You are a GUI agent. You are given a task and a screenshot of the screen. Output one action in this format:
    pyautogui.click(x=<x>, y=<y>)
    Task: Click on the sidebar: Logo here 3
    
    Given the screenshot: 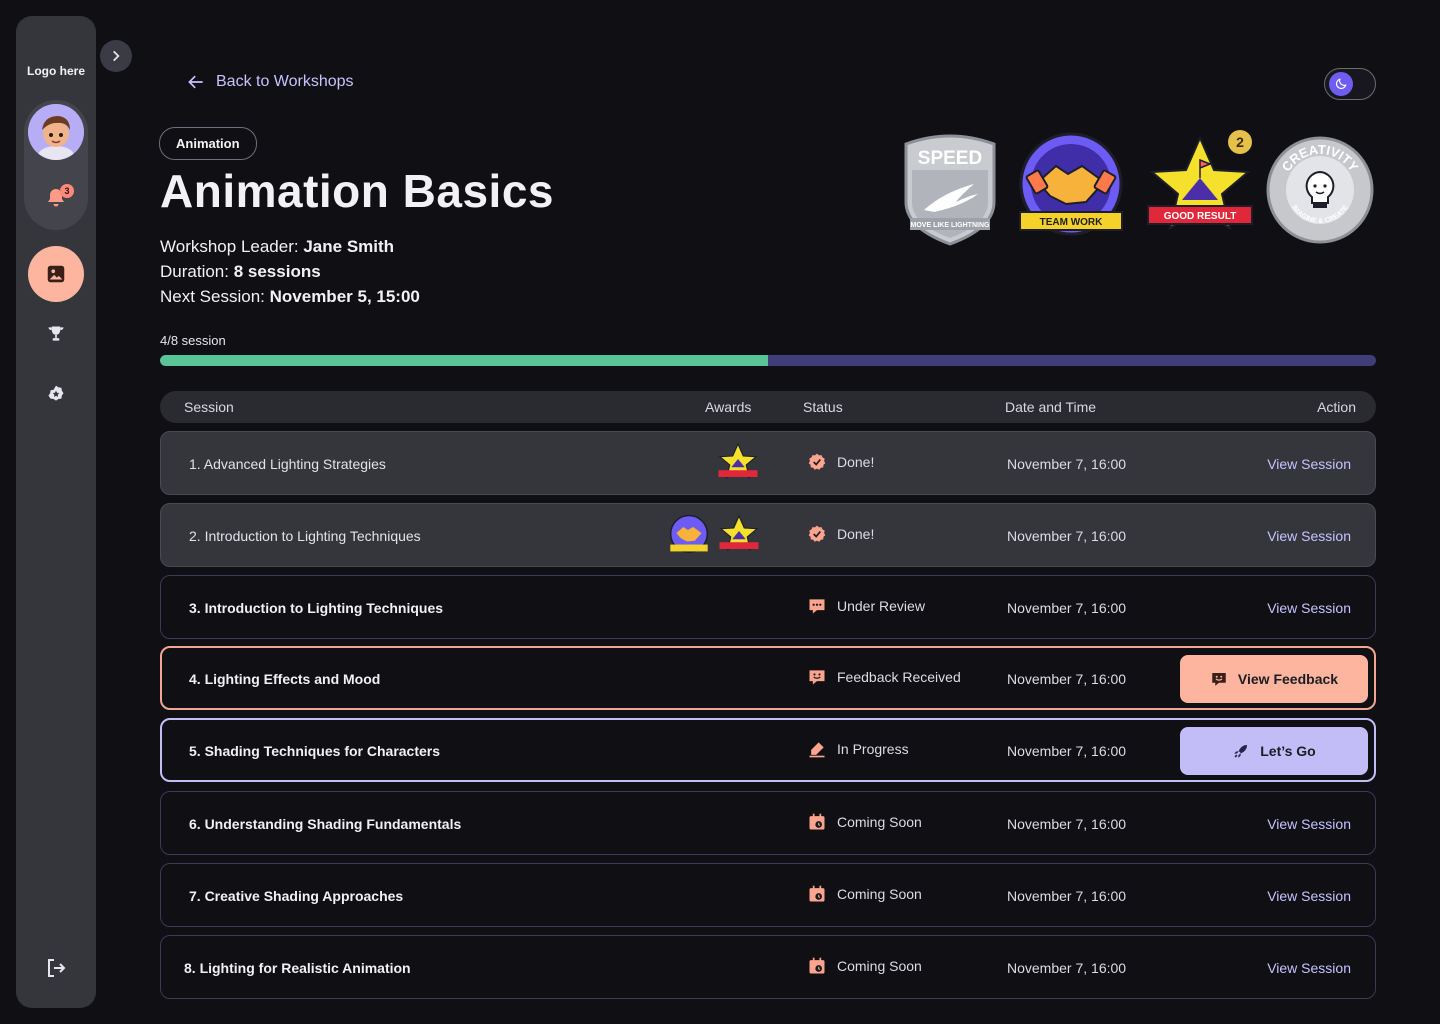 What is the action you would take?
    pyautogui.click(x=56, y=512)
    